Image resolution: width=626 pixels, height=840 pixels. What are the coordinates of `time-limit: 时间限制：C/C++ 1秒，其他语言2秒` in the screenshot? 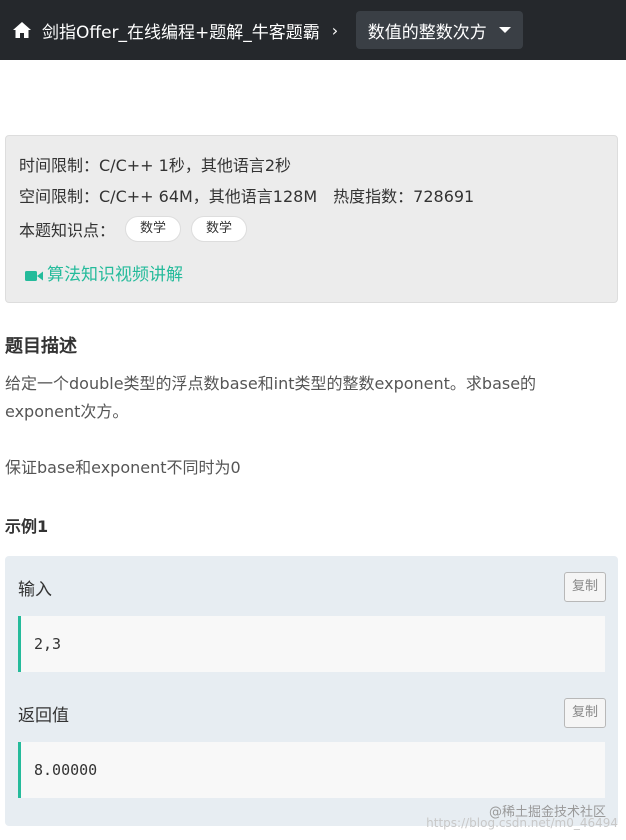 It's located at (155, 165).